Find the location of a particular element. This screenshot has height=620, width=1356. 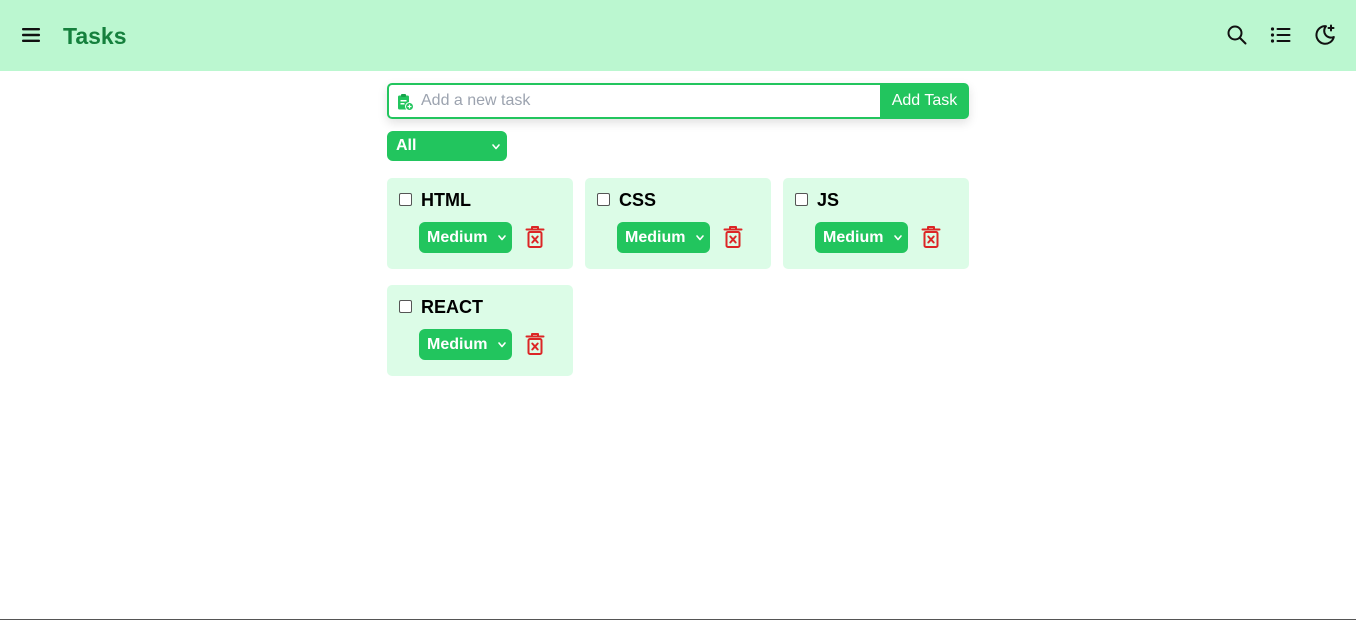

task-name: HTML is located at coordinates (446, 200).